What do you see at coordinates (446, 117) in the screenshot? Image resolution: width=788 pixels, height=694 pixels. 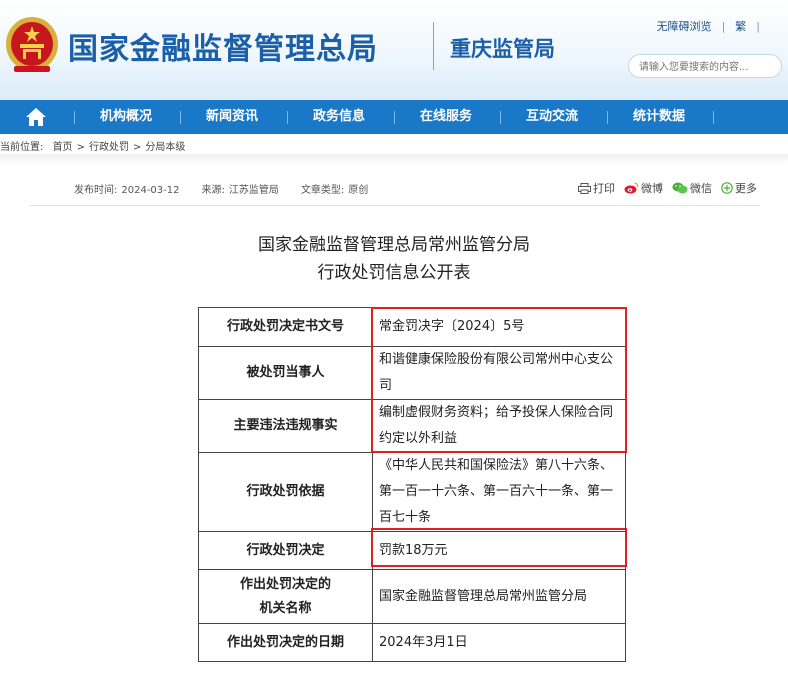 I see `nav-item-online-services: 在线服务` at bounding box center [446, 117].